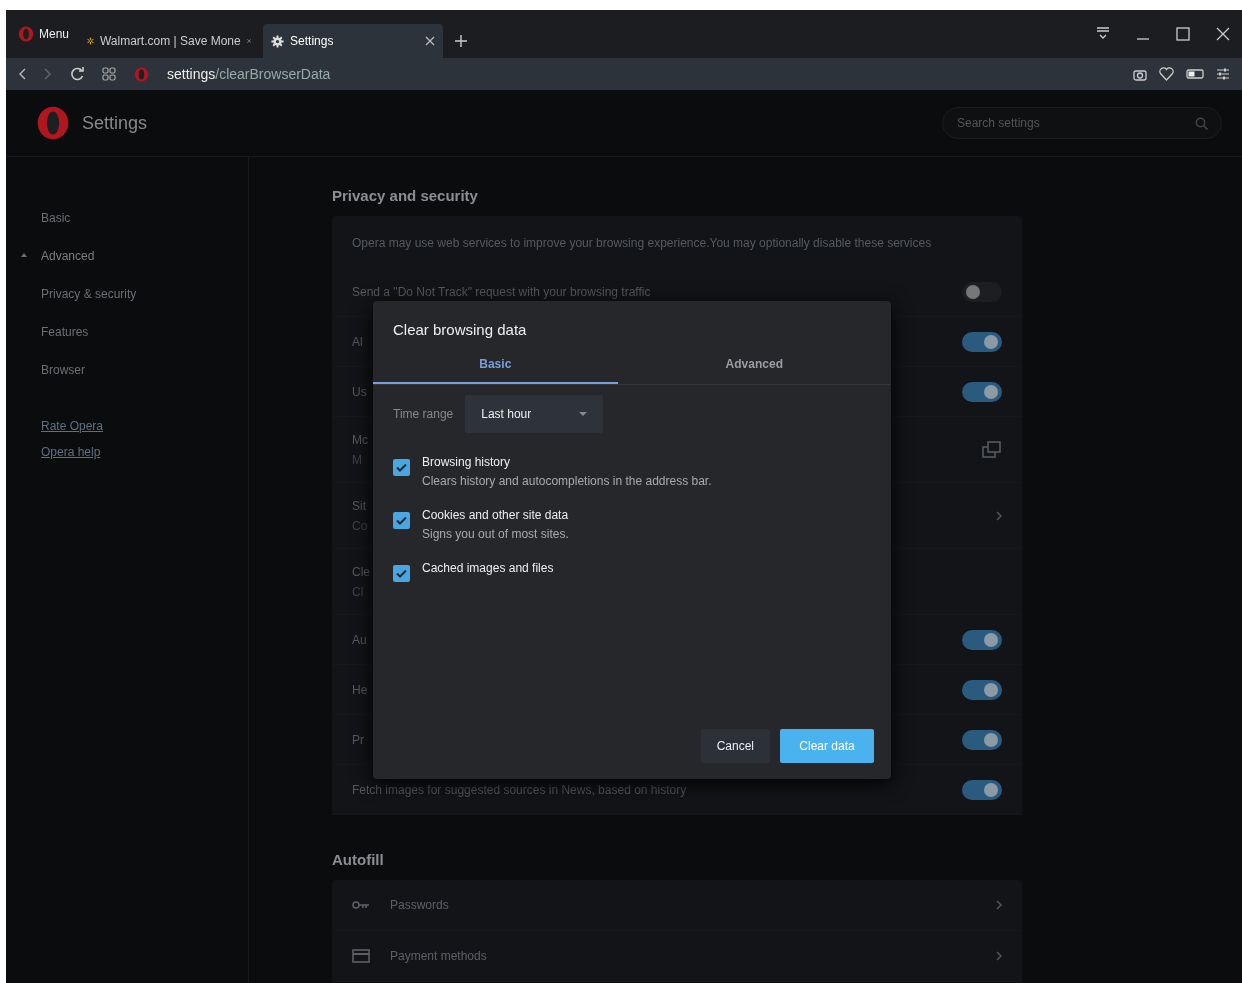  What do you see at coordinates (534, 414) in the screenshot?
I see `time-range-dropdown: Last hour` at bounding box center [534, 414].